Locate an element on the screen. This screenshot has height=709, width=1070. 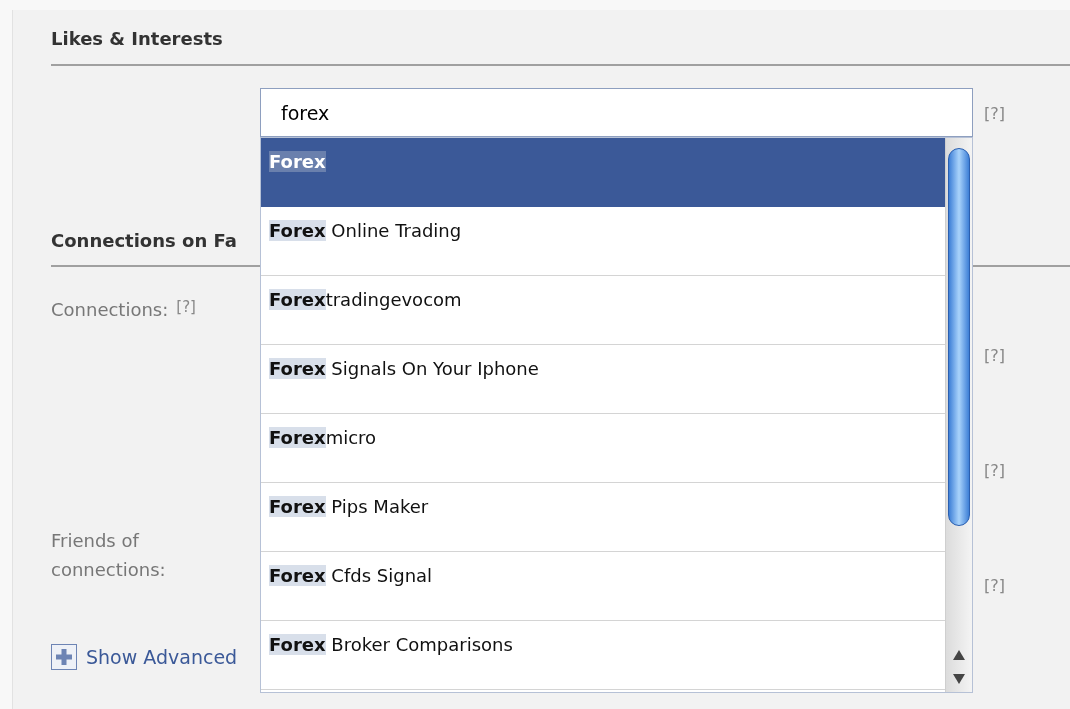
suggestion-option: Forex is located at coordinates (603, 172).